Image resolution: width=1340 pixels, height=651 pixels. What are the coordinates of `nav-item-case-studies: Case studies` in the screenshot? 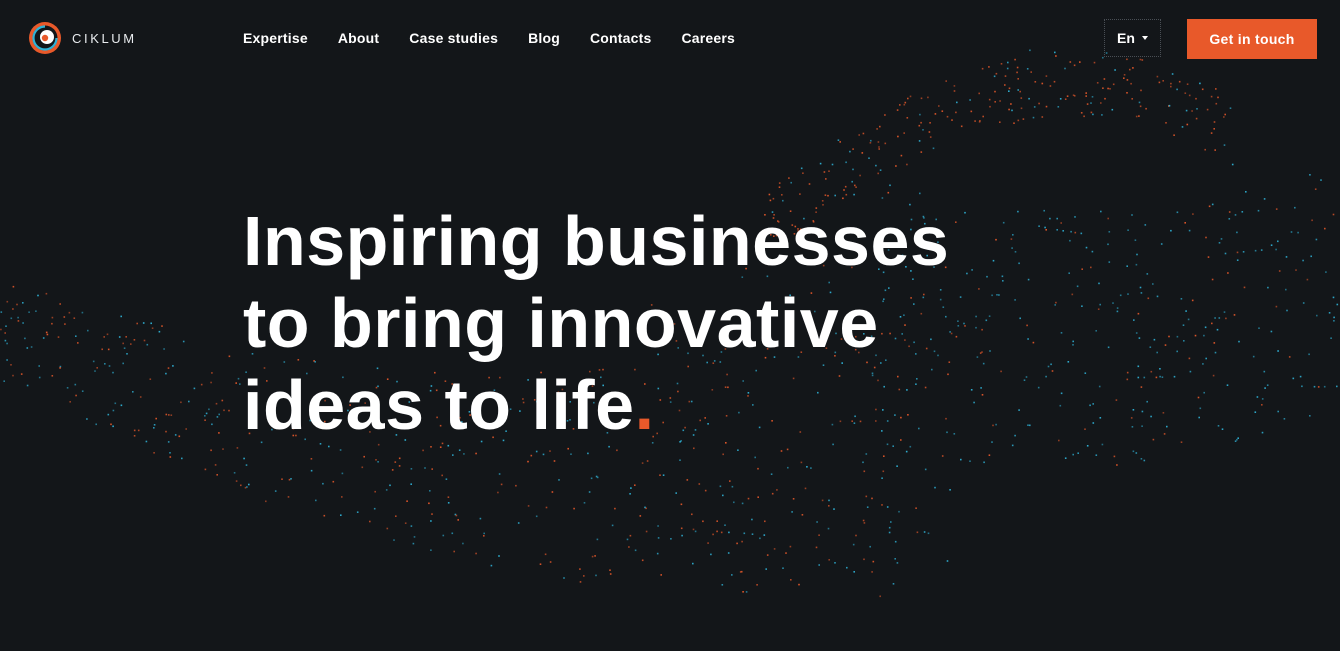 It's located at (453, 38).